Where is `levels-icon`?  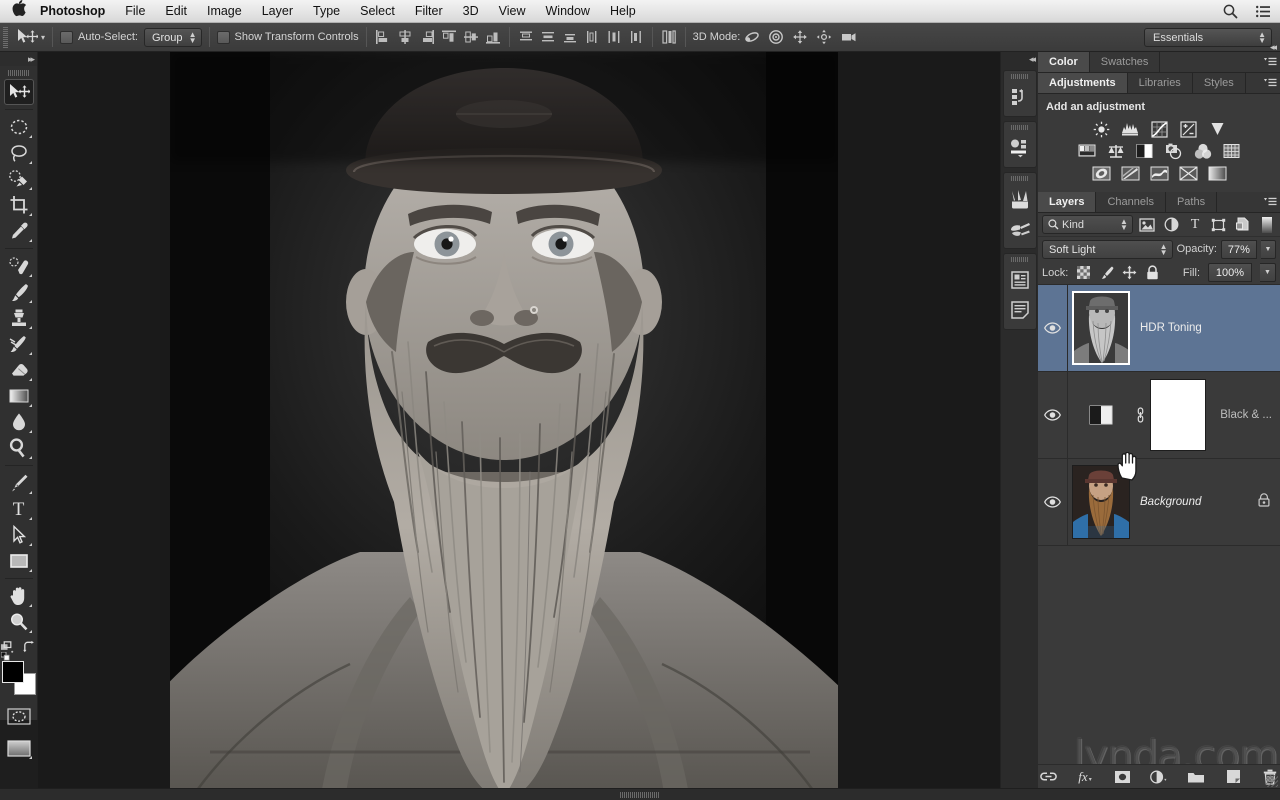 levels-icon is located at coordinates (1130, 129).